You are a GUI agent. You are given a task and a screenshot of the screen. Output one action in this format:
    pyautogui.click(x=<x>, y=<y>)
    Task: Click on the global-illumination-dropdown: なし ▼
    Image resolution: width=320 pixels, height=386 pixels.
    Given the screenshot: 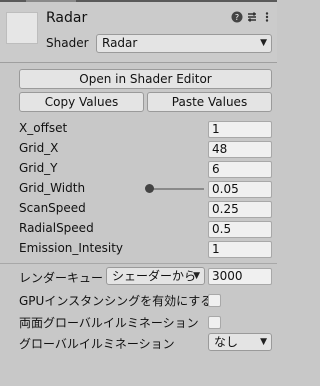 What is the action you would take?
    pyautogui.click(x=240, y=342)
    